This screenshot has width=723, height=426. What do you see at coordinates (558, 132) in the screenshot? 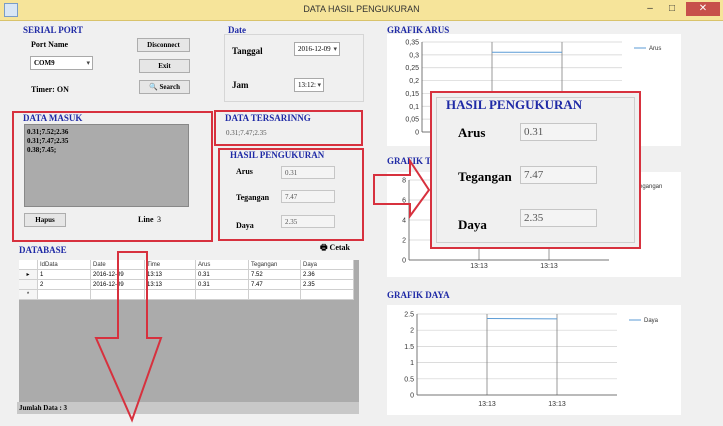
I see `popup-arus-field: 0.31` at bounding box center [558, 132].